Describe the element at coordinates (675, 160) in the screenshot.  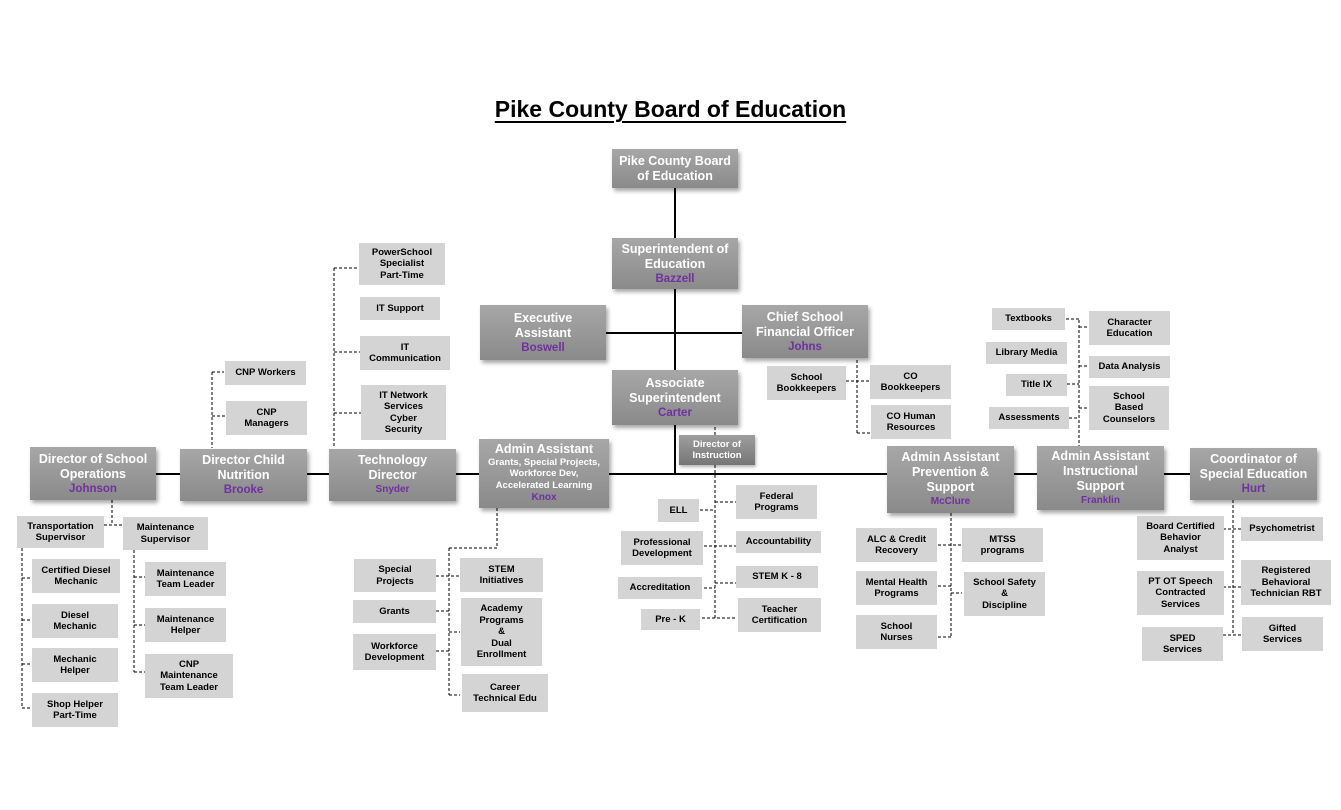
I see `box-line: Pike County Board` at that location.